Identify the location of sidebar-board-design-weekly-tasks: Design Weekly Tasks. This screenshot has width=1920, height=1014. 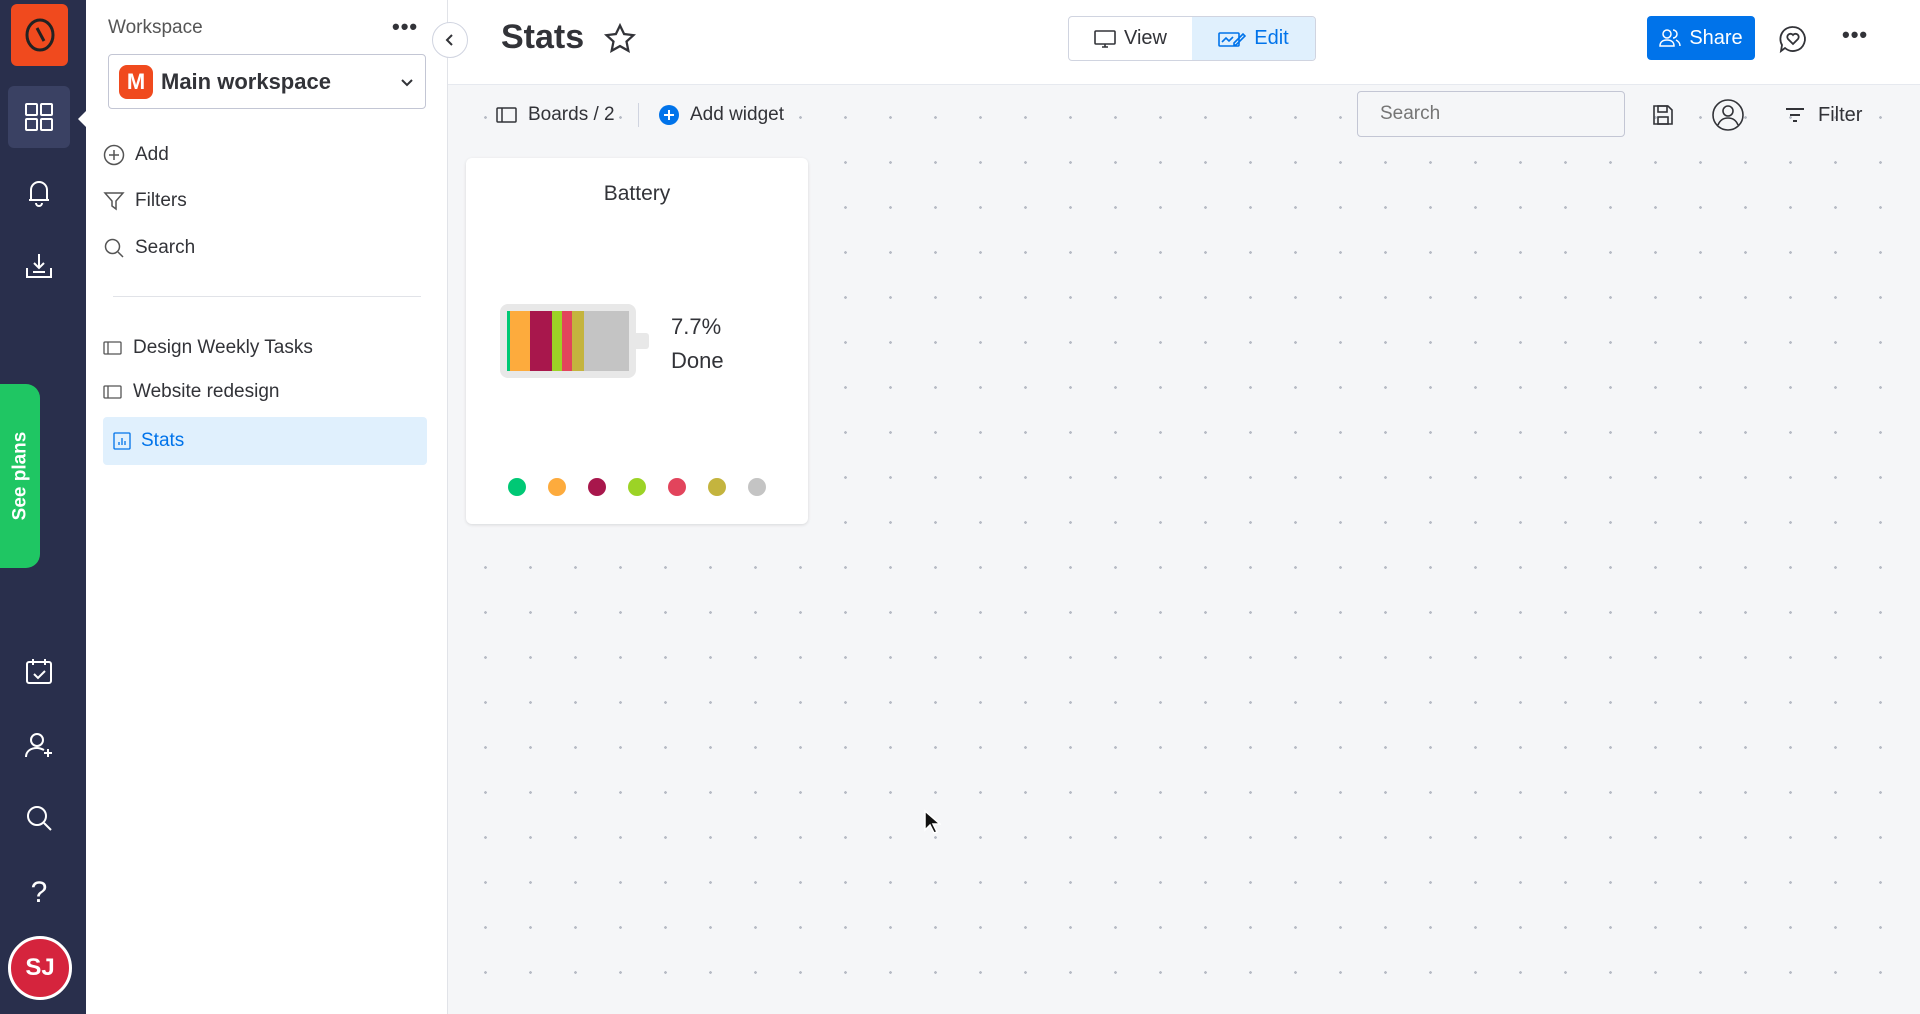
(208, 348).